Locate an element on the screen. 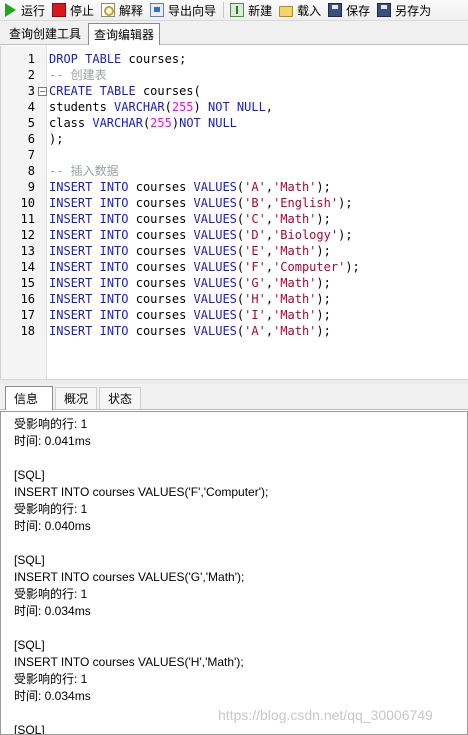 This screenshot has width=468, height=735. sql-string: 'D' is located at coordinates (255, 235).